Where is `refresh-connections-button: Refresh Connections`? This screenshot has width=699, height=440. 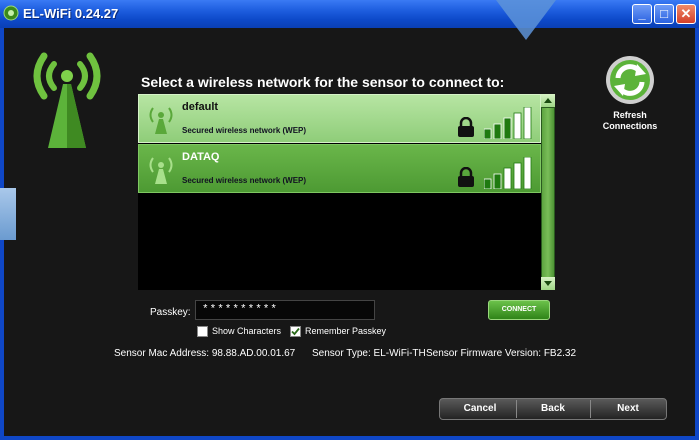
refresh-connections-button: Refresh Connections is located at coordinates (630, 121).